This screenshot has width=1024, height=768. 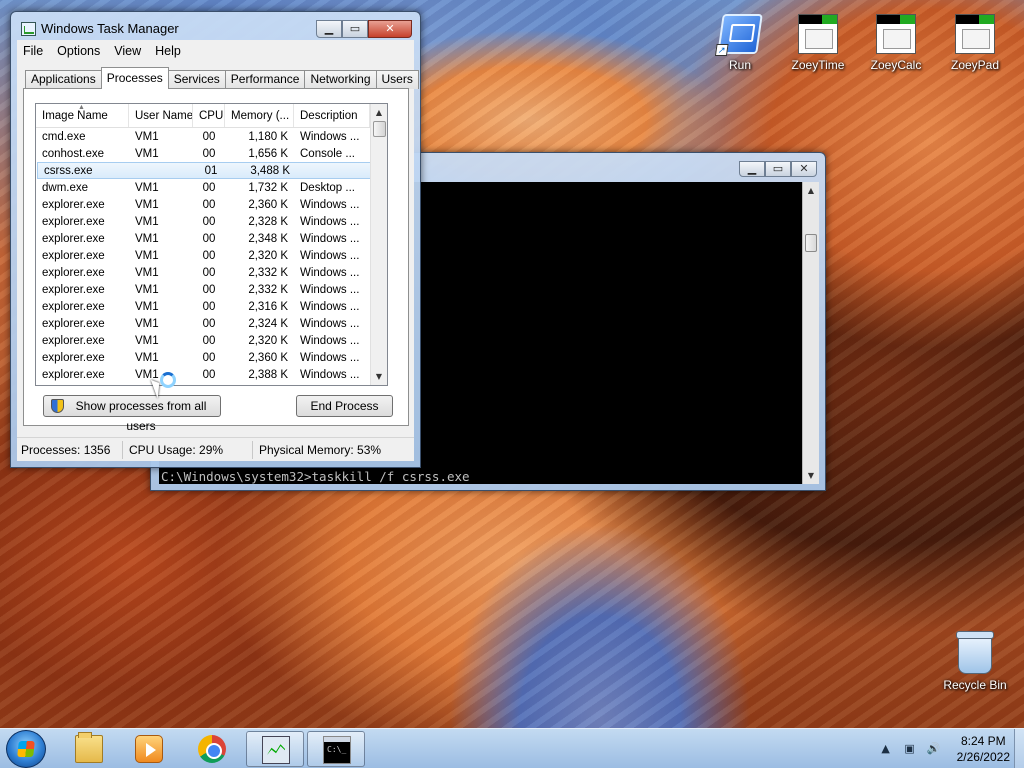 I want to click on start-button, so click(x=26, y=749).